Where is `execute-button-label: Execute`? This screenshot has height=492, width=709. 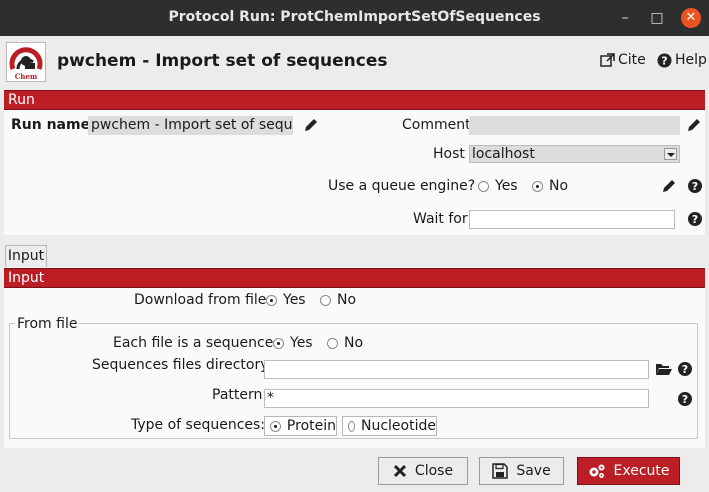
execute-button-label: Execute is located at coordinates (641, 471).